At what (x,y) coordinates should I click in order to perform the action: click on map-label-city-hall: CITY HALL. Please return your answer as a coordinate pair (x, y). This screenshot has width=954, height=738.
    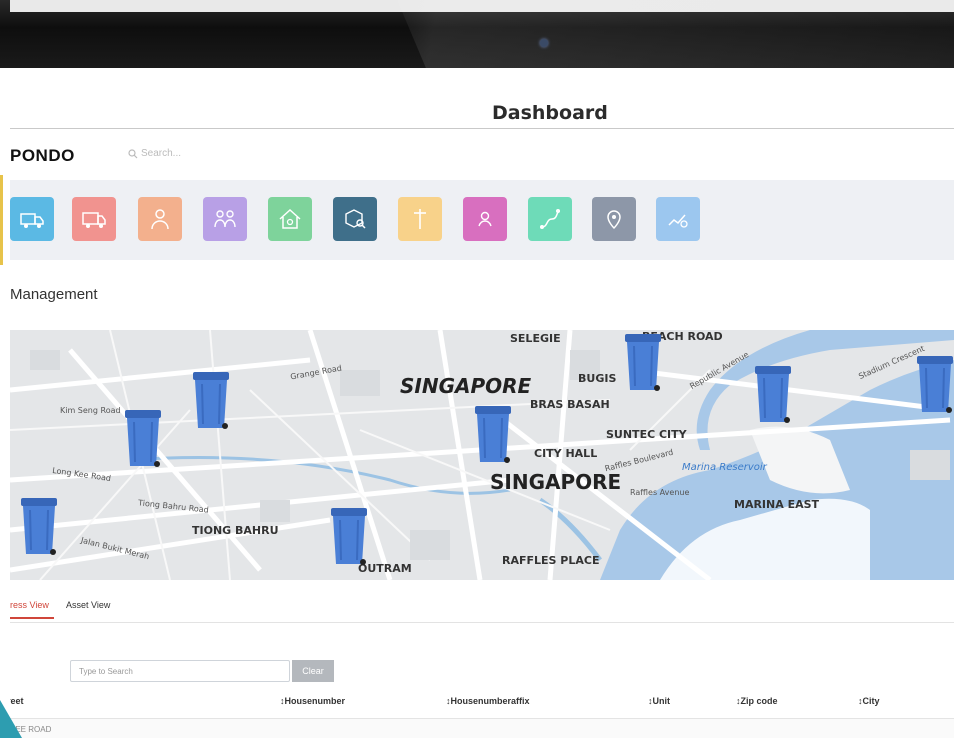
    Looking at the image, I should click on (566, 453).